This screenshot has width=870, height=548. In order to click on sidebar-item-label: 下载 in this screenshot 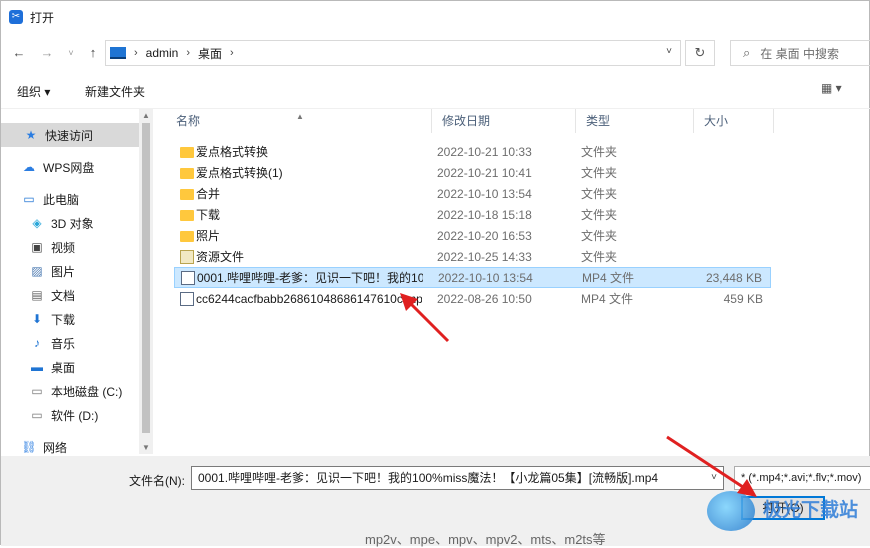, I will do `click(63, 319)`.